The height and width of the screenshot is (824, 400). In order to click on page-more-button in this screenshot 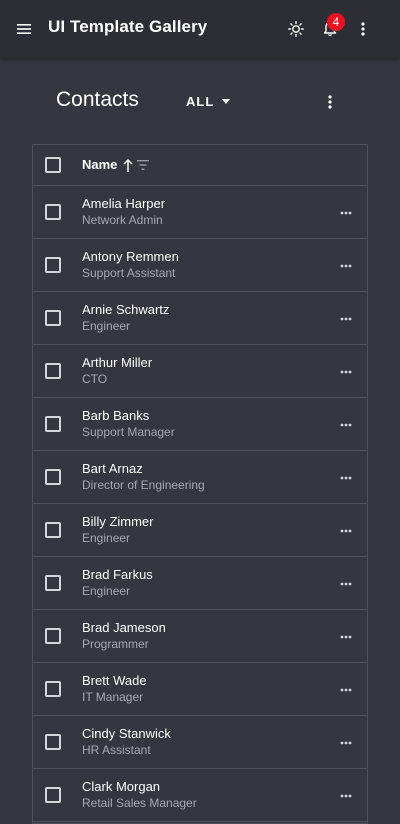, I will do `click(330, 102)`.